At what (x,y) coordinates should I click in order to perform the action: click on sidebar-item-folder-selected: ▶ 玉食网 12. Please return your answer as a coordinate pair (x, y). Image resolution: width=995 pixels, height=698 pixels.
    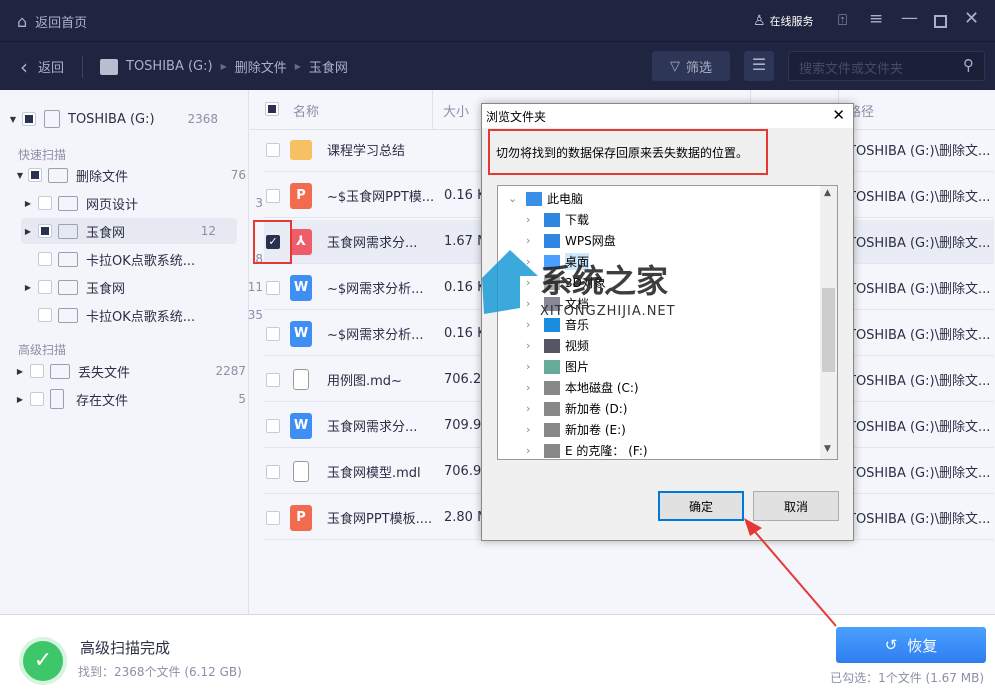
    Looking at the image, I should click on (129, 231).